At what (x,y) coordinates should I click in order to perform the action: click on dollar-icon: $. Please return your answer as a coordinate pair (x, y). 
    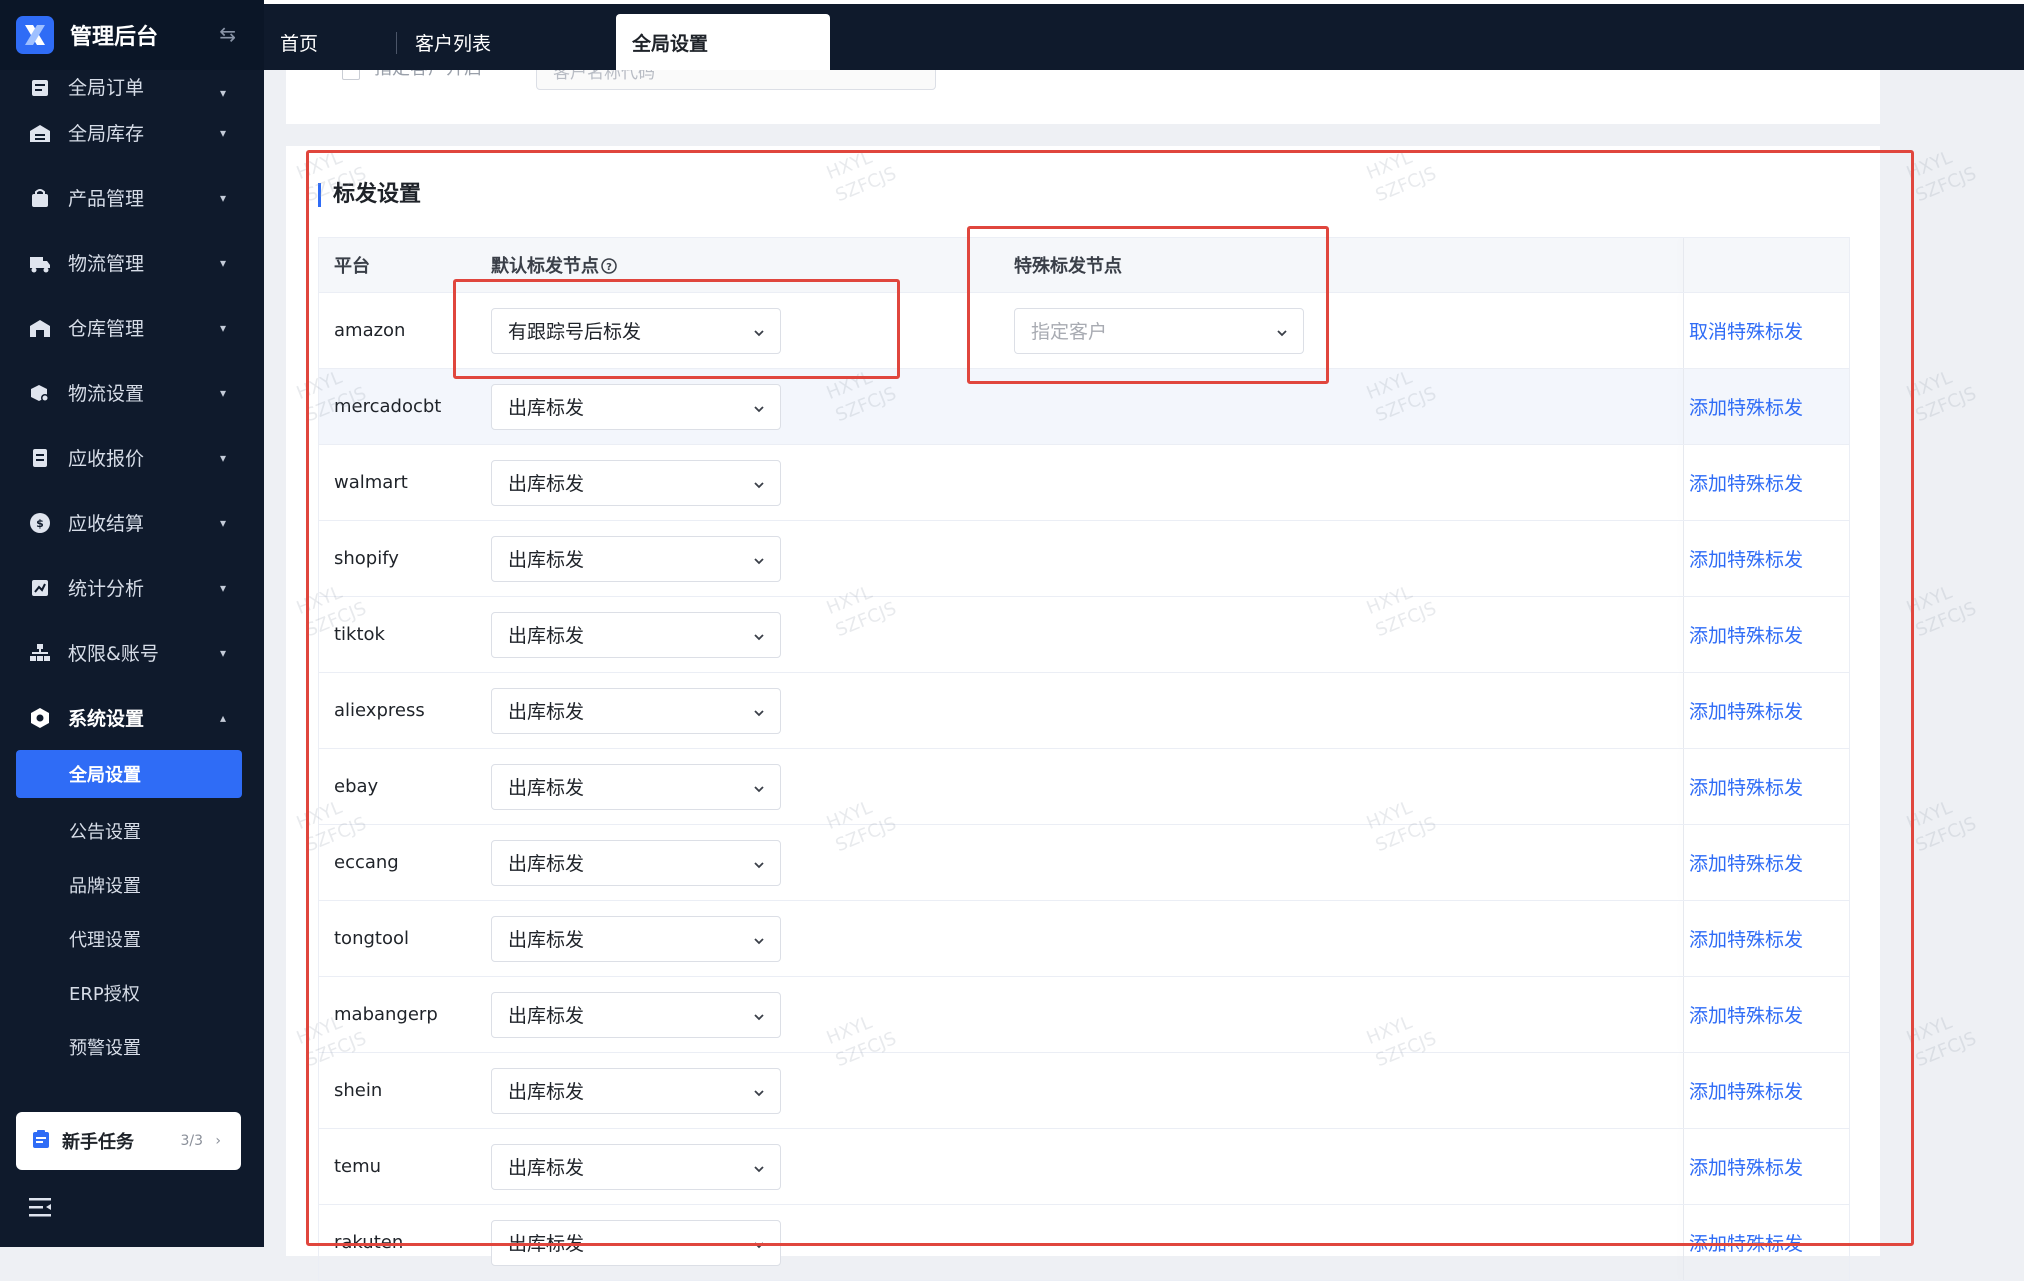
    Looking at the image, I should click on (40, 523).